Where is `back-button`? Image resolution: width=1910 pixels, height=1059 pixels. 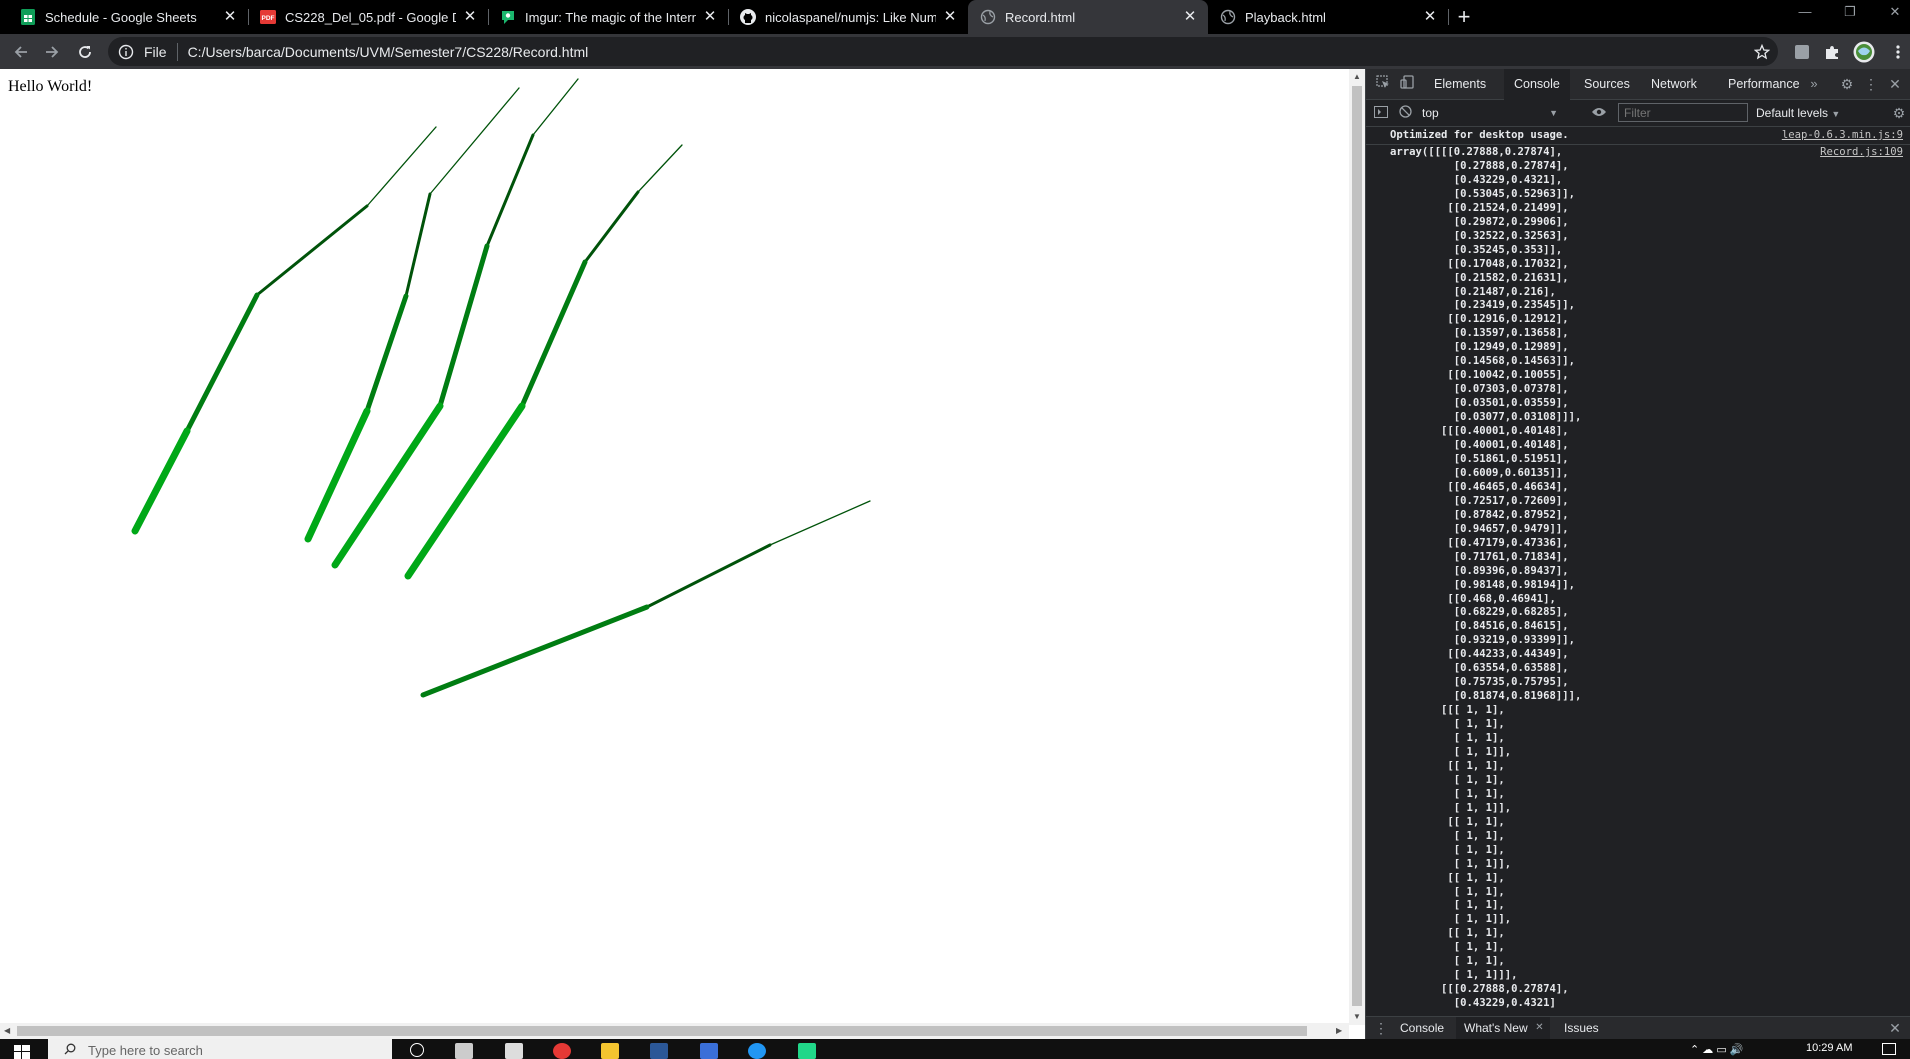
back-button is located at coordinates (21, 52).